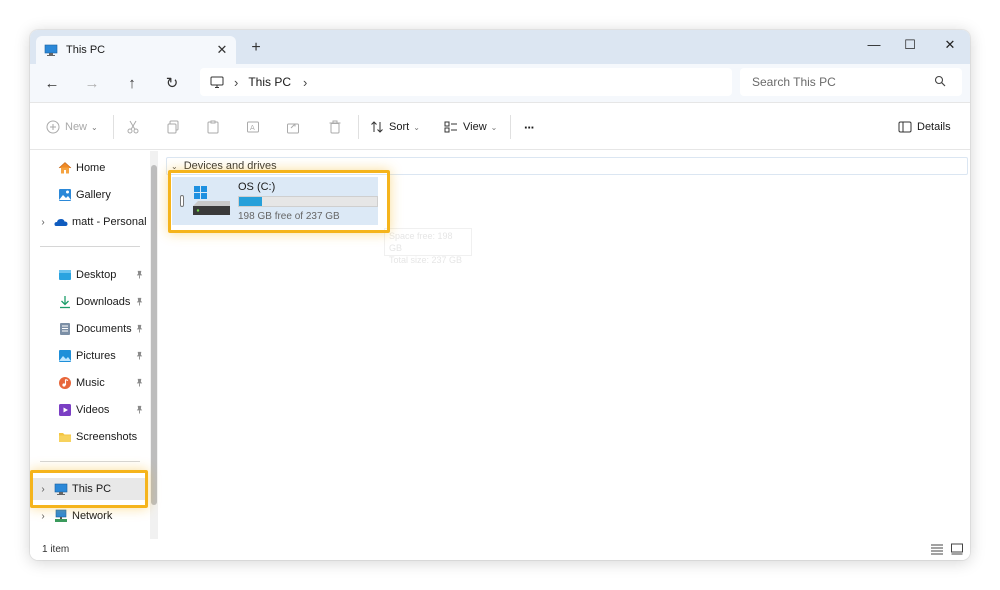 The height and width of the screenshot is (590, 1000). What do you see at coordinates (222, 50) in the screenshot?
I see `tab-close-button: ✕` at bounding box center [222, 50].